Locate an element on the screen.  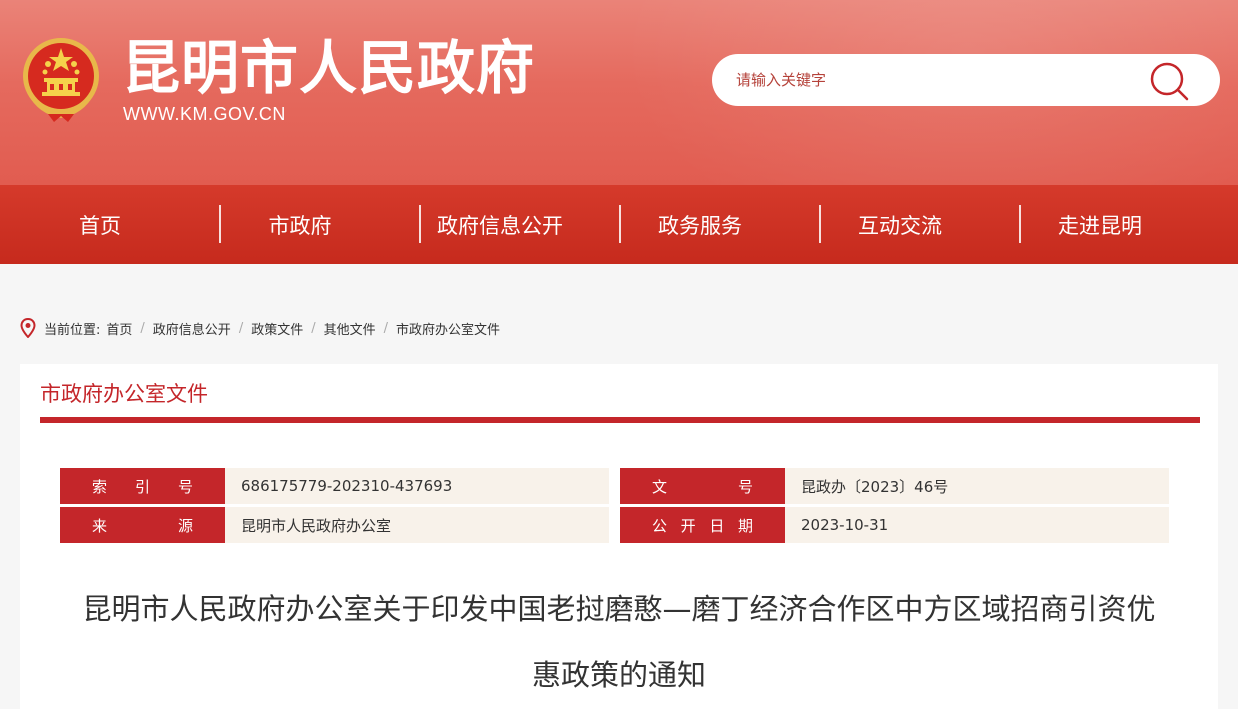
nav-item-label: 互动交流 is located at coordinates (900, 225).